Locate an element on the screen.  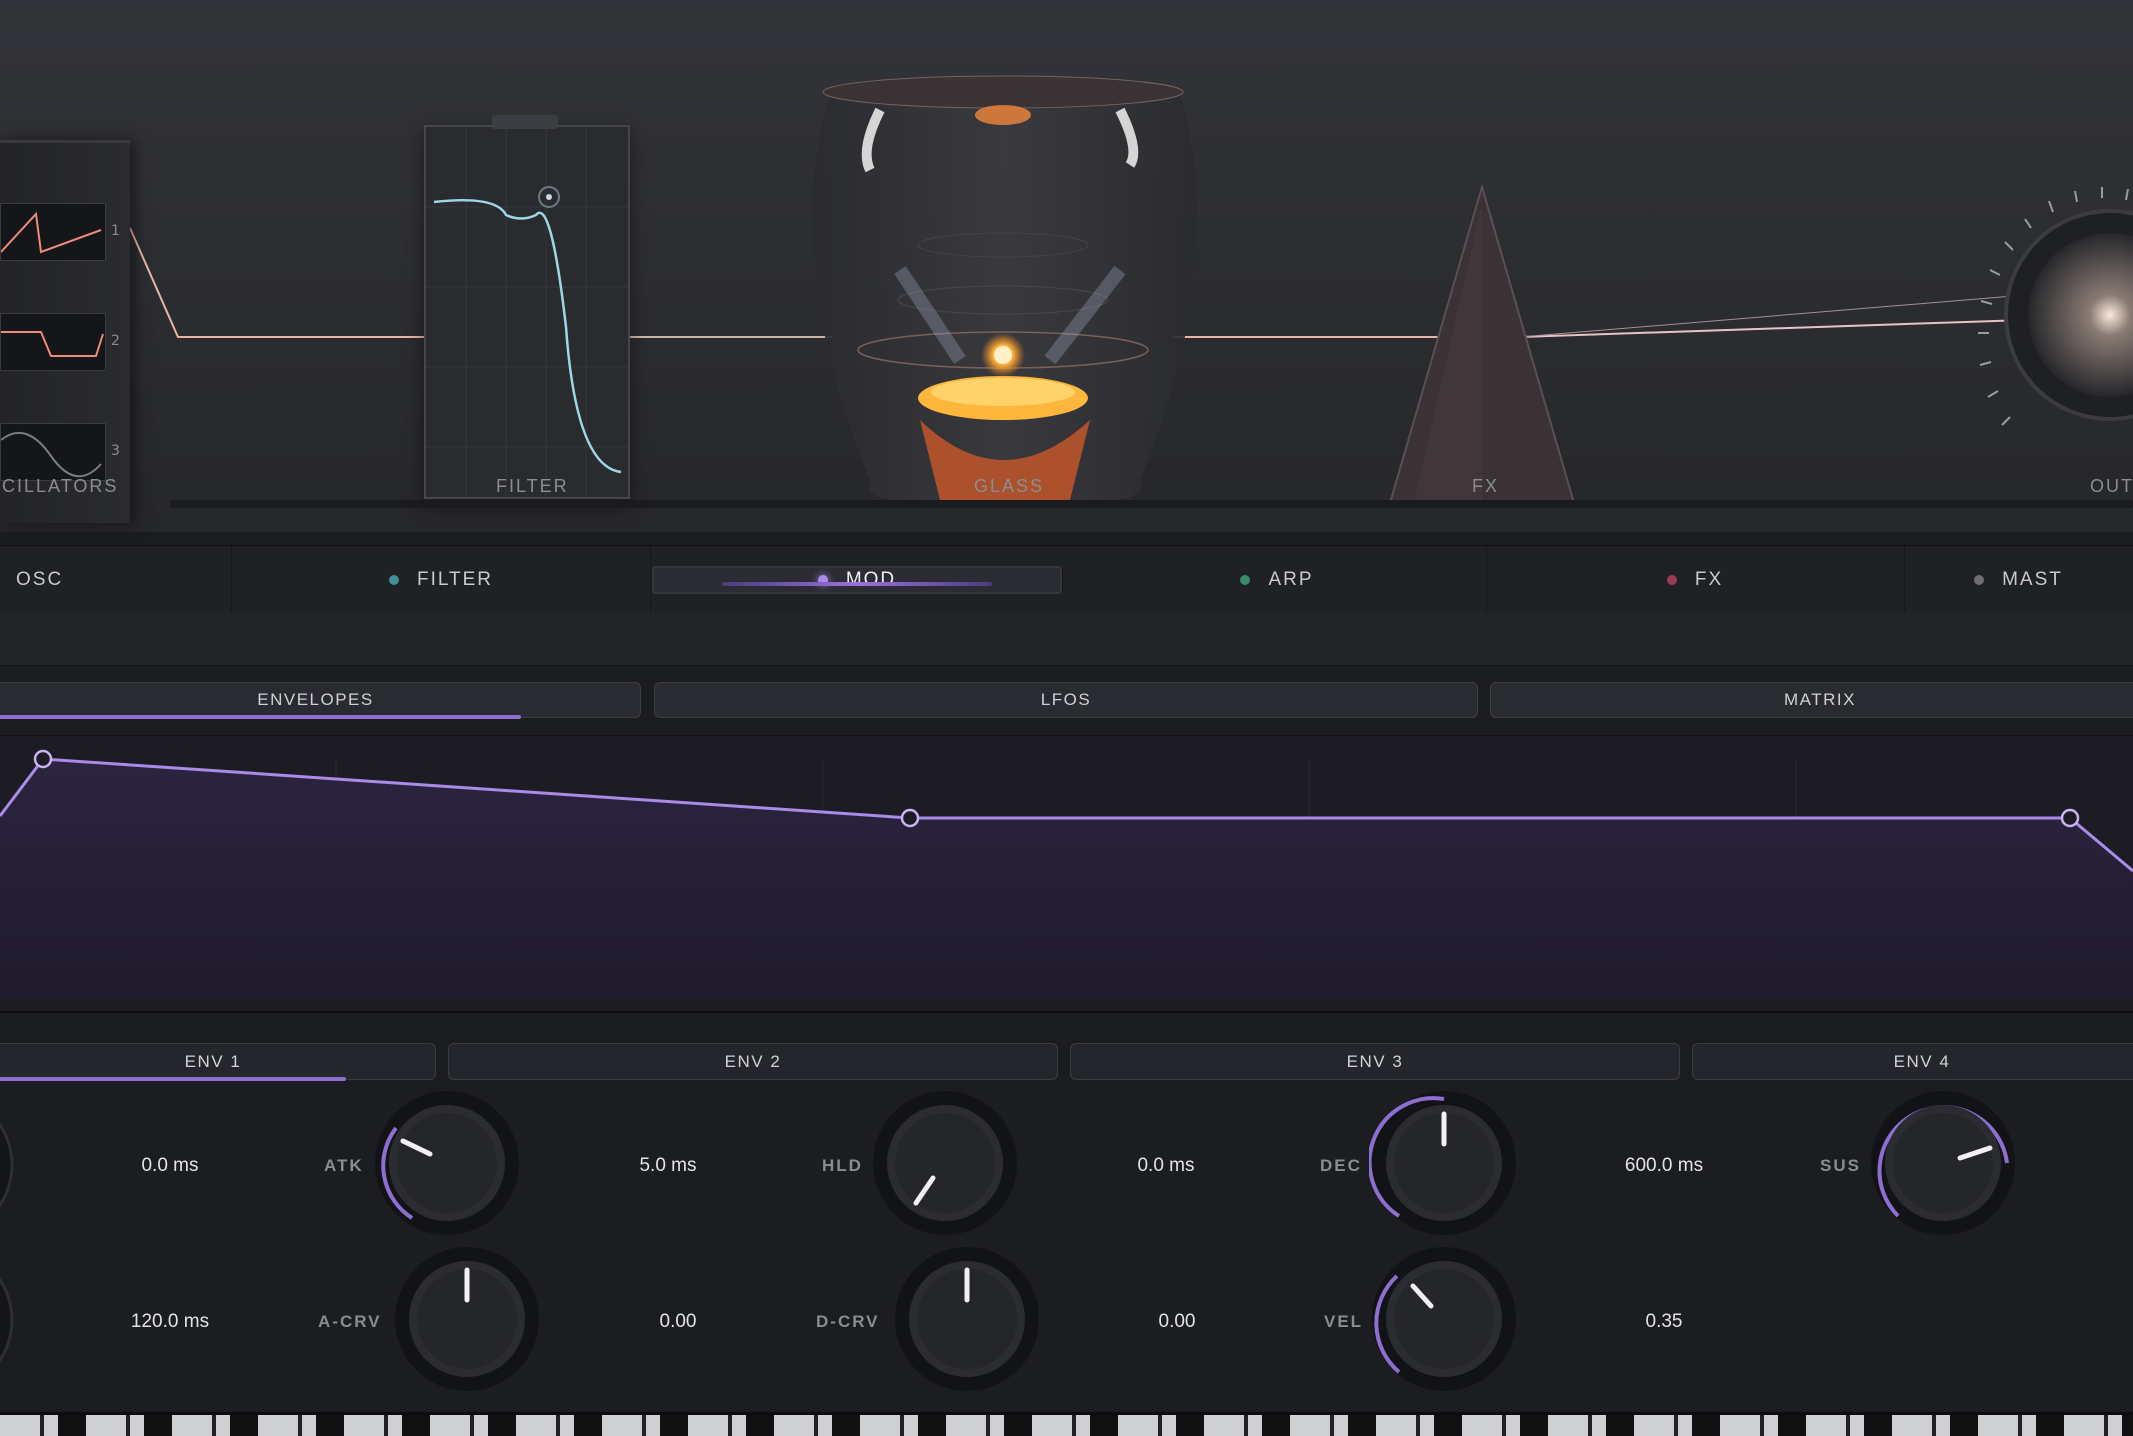
tab-mod-label: MOD is located at coordinates (871, 579).